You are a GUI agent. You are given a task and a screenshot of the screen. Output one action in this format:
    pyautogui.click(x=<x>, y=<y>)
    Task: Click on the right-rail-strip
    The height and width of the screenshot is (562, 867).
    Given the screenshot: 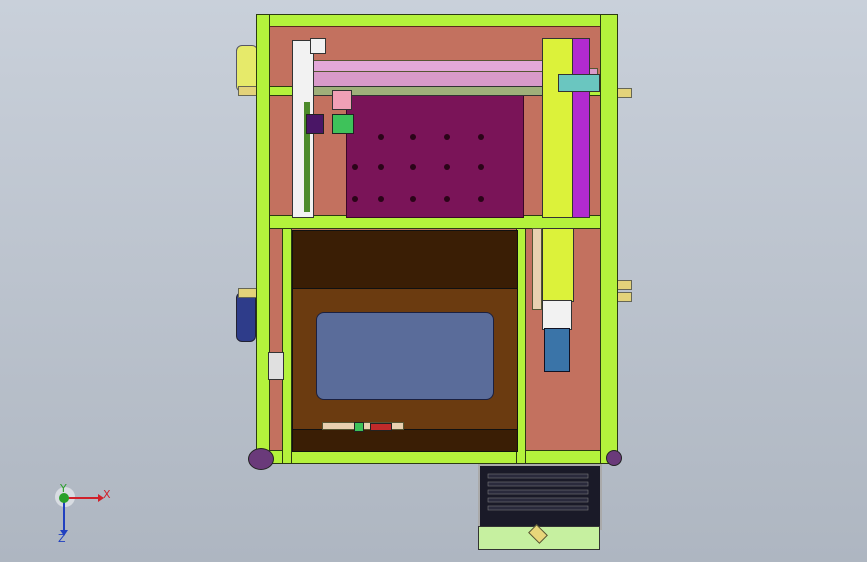 What is the action you would take?
    pyautogui.click(x=537, y=269)
    